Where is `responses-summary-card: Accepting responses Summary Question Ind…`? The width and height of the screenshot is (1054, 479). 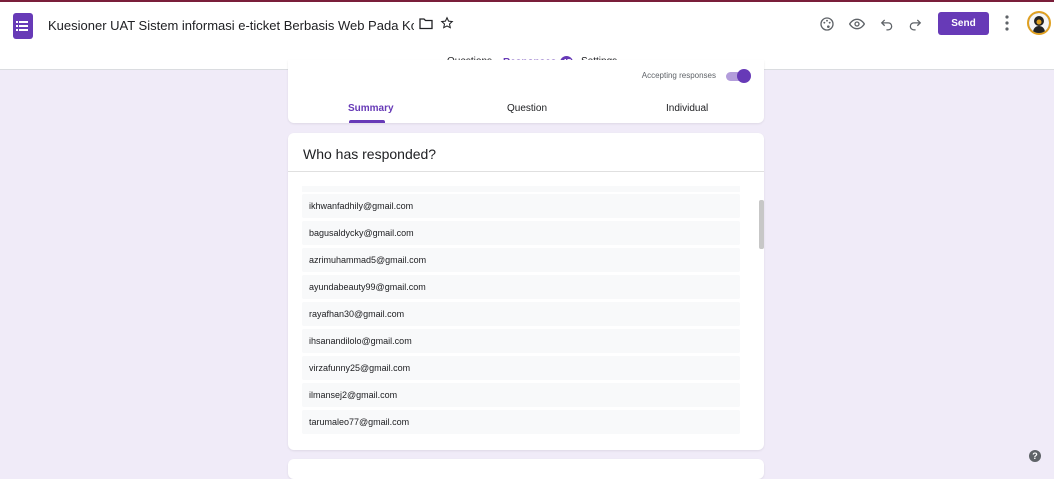 responses-summary-card: Accepting responses Summary Question Ind… is located at coordinates (526, 91).